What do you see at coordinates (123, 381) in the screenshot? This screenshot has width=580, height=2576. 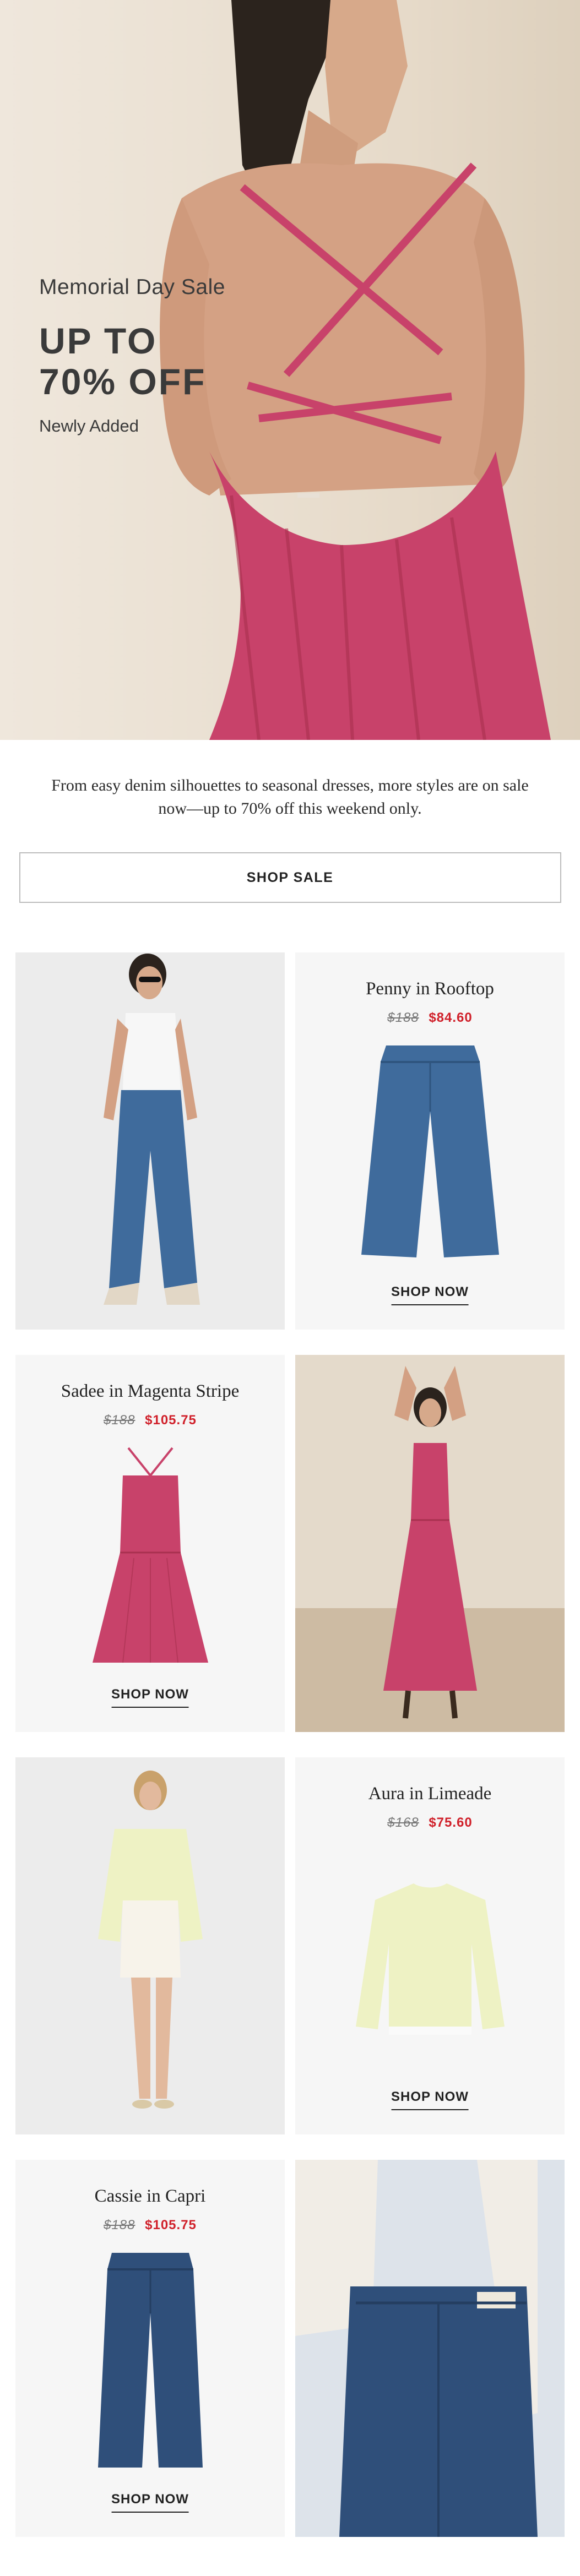 I see `hero-headline-line-2: 70% OFF` at bounding box center [123, 381].